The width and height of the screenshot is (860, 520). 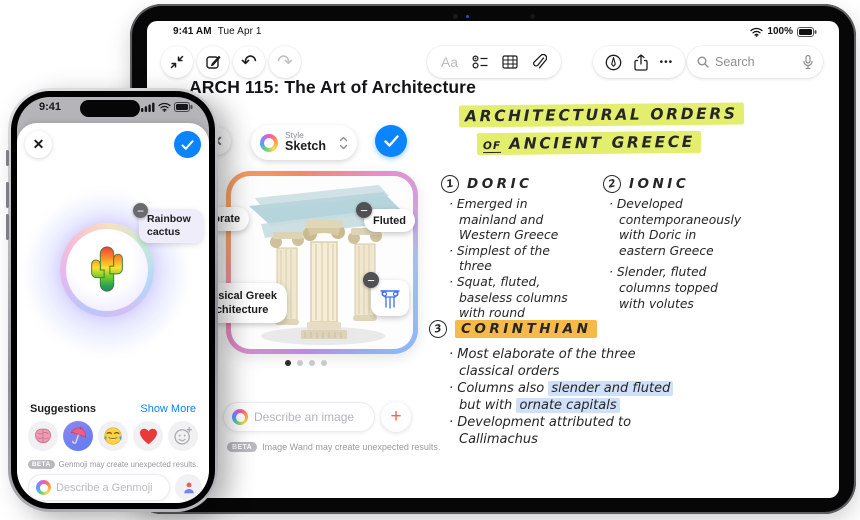 I want to click on ionic-header: 2 IONIC, so click(x=645, y=184).